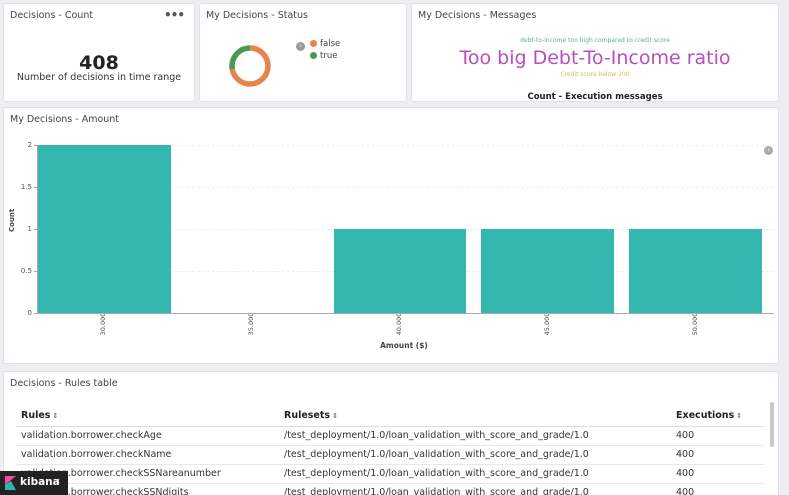 This screenshot has width=789, height=495. What do you see at coordinates (12, 220) in the screenshot?
I see `y-axis-title: Count` at bounding box center [12, 220].